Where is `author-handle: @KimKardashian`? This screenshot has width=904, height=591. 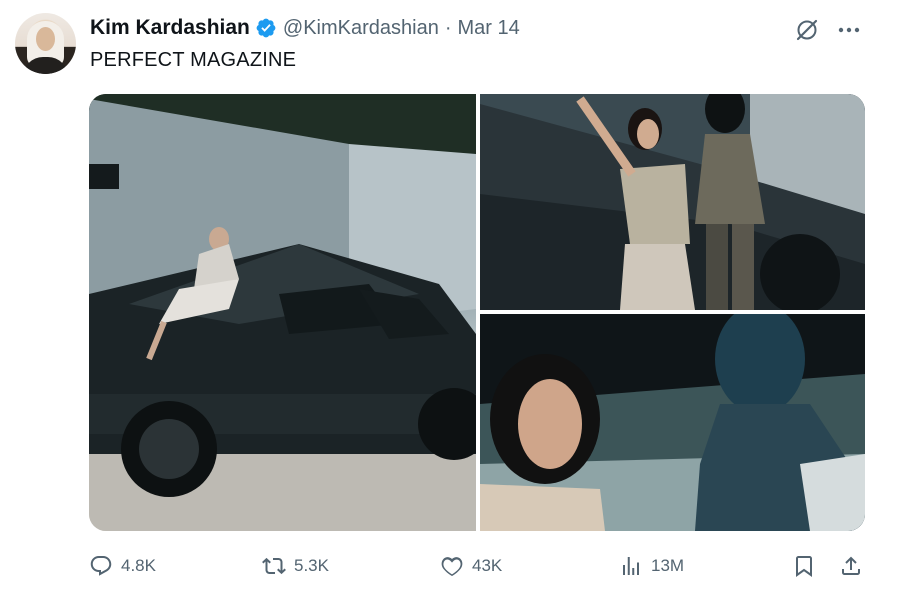
author-handle: @KimKardashian is located at coordinates (361, 28).